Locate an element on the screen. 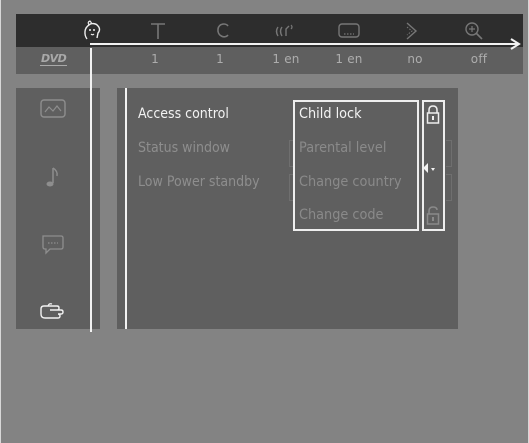  features-hand-icon is located at coordinates (53, 312).